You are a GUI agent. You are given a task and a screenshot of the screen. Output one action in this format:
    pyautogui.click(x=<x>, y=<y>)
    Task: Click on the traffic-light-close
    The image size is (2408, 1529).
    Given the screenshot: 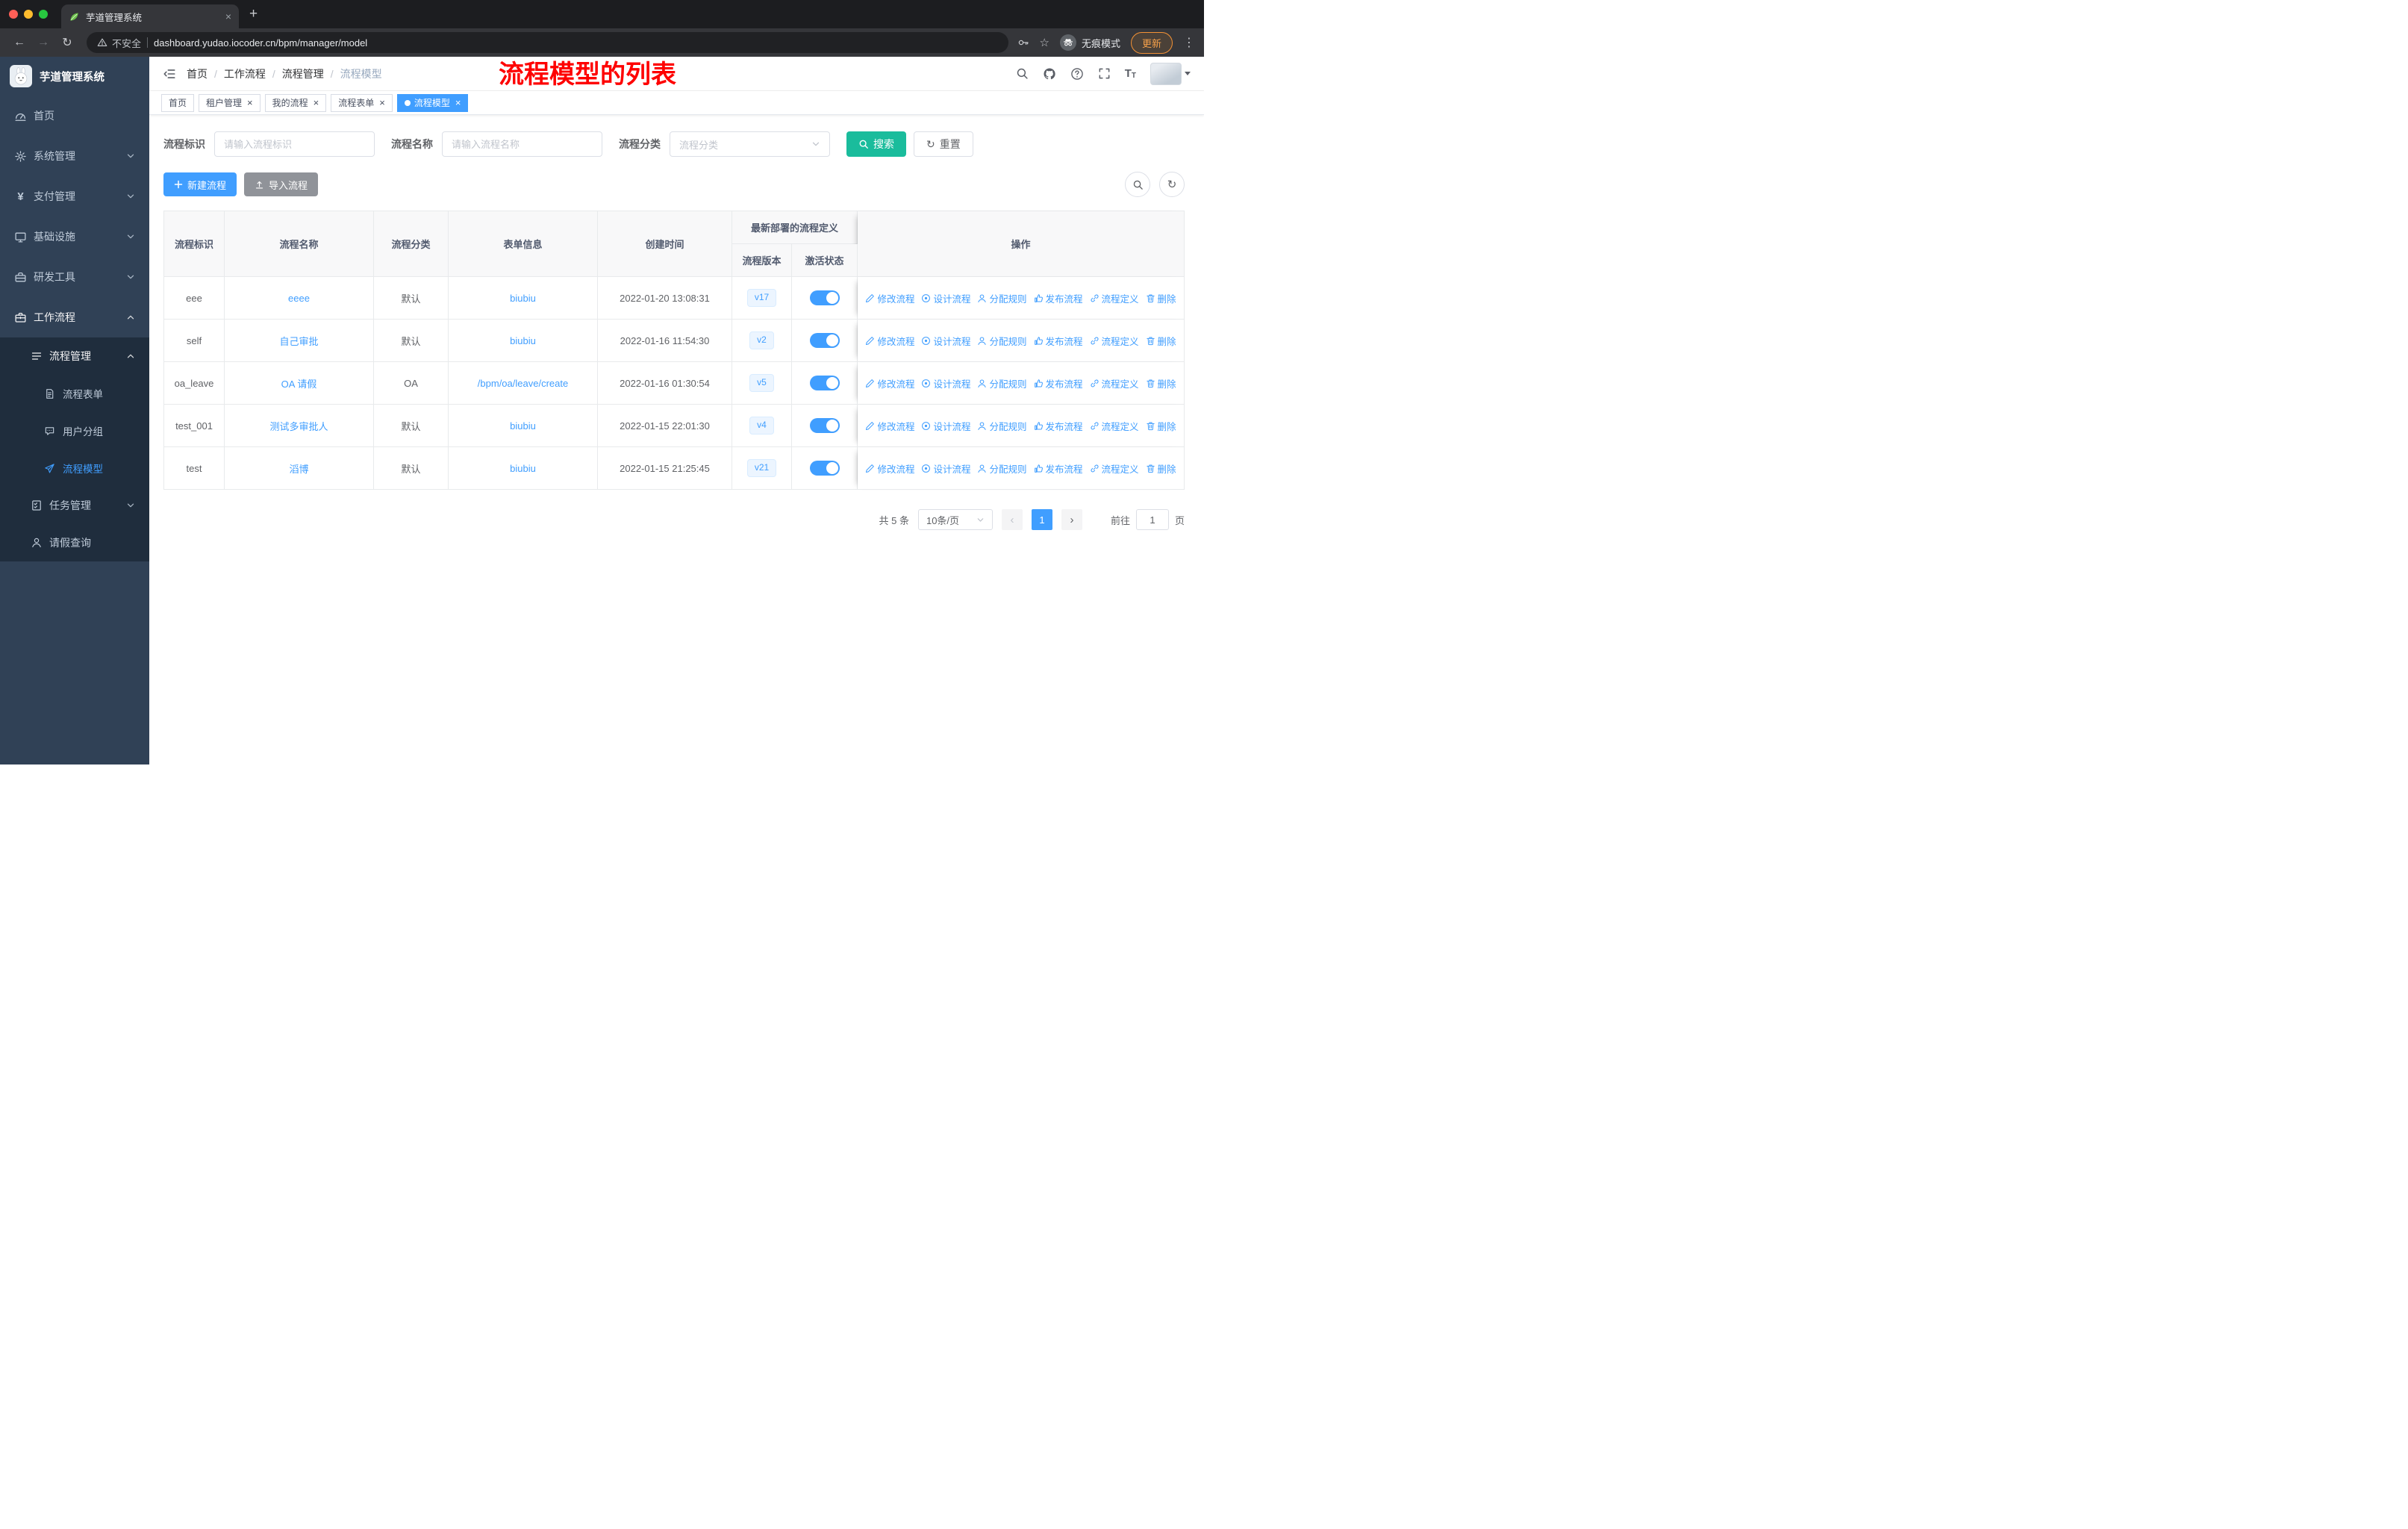 What is the action you would take?
    pyautogui.click(x=13, y=15)
    